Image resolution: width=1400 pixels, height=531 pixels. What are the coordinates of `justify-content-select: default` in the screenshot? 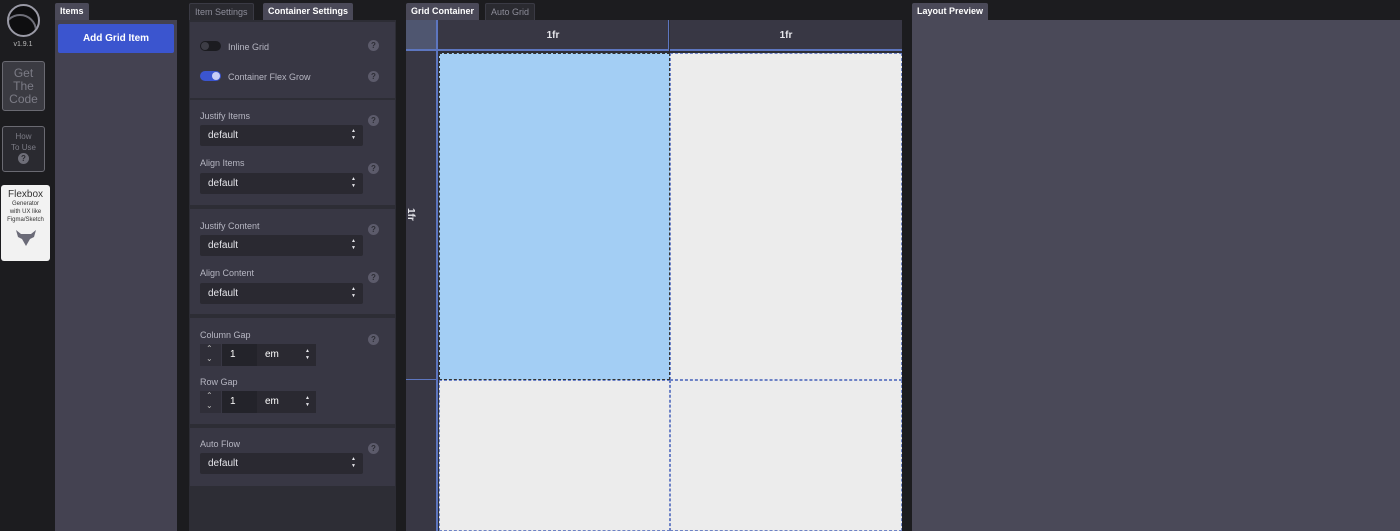 It's located at (281, 245).